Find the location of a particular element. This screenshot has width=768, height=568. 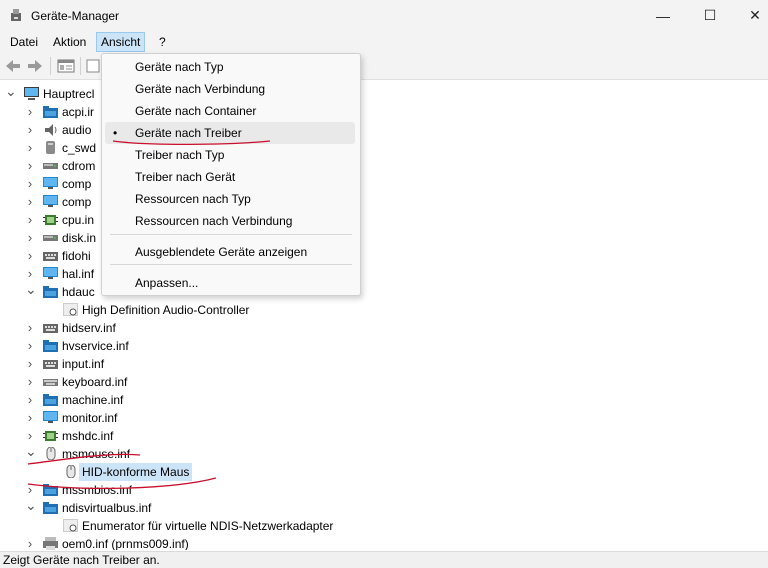

menu-aktion: Aktion is located at coordinates (69, 42).